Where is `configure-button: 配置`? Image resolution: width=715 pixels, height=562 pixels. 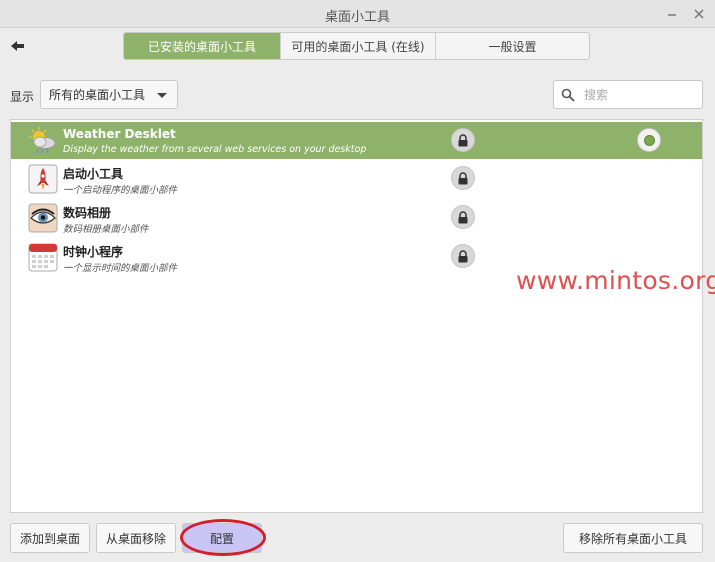 configure-button: 配置 is located at coordinates (222, 538).